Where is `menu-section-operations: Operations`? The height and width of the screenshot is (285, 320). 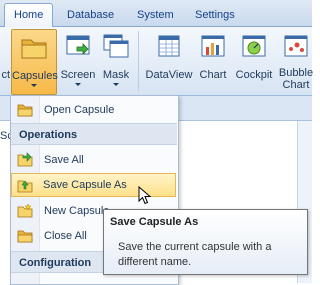
menu-section-operations: Operations is located at coordinates (94, 134).